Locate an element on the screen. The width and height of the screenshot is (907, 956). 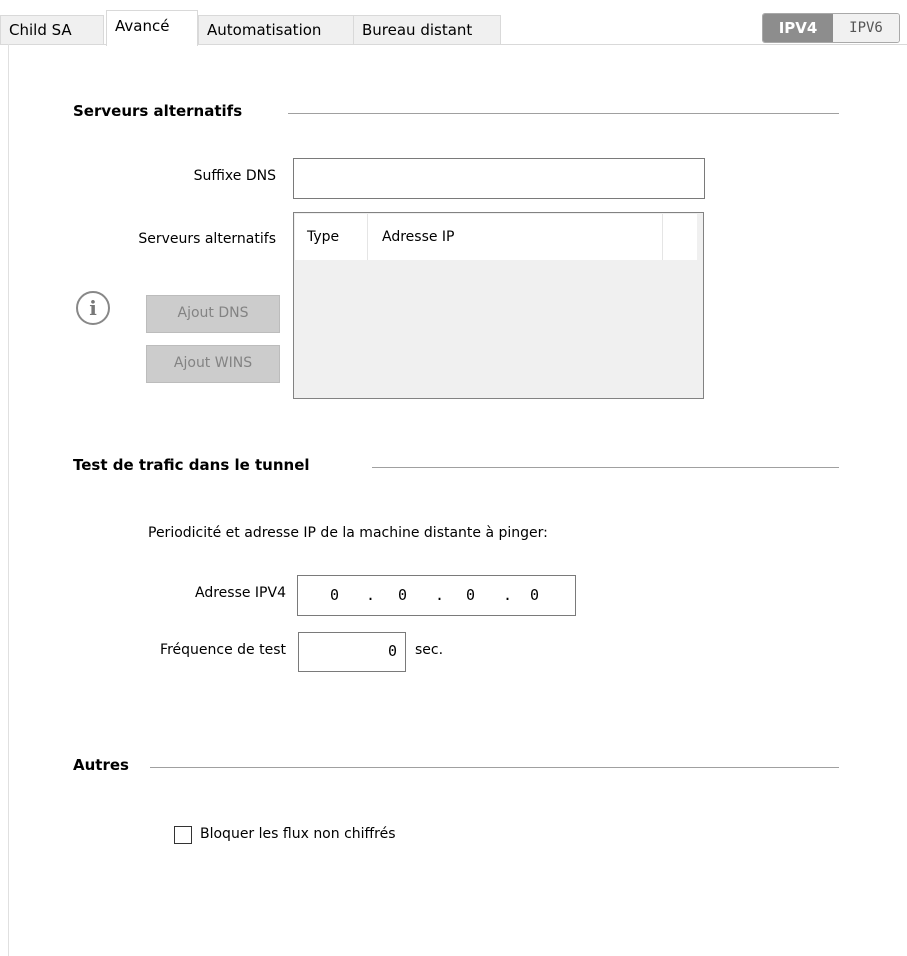
test-frequency-input: 0 is located at coordinates (352, 652).